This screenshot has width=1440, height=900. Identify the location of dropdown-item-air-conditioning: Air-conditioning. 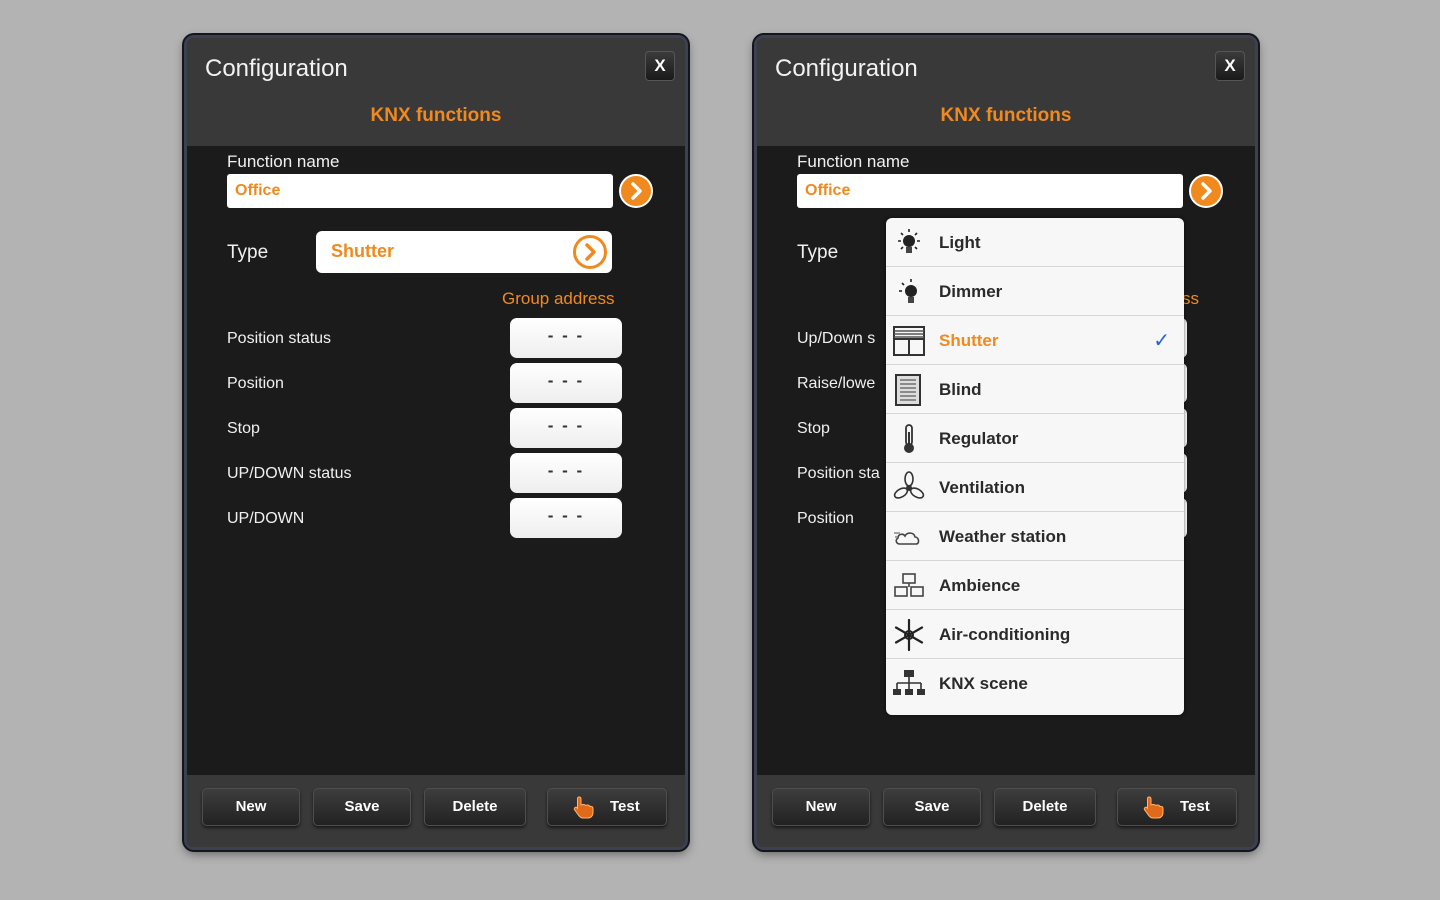
(1035, 634).